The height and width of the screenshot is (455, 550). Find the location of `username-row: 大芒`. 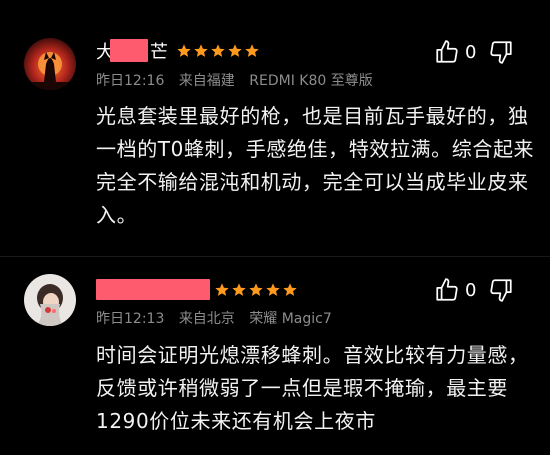

username-row: 大芒 is located at coordinates (178, 51).